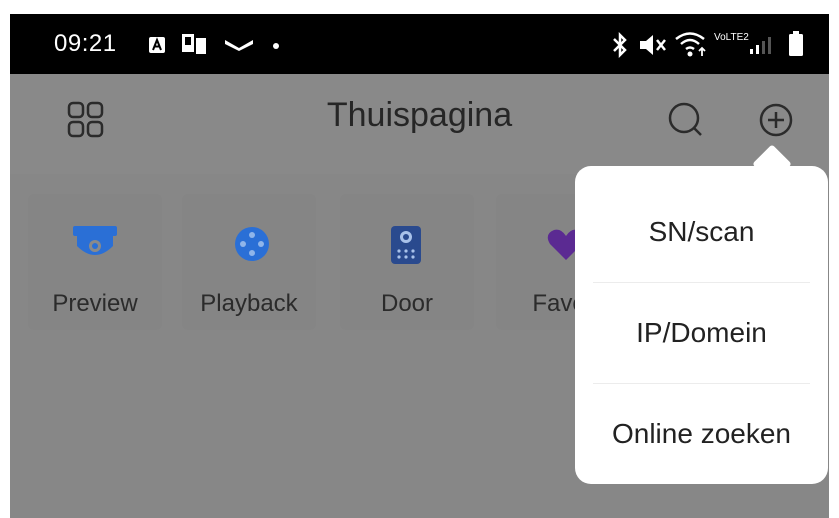 This screenshot has width=839, height=518. Describe the element at coordinates (701, 333) in the screenshot. I see `menu-item-ip-domain: IP/Domein` at that location.